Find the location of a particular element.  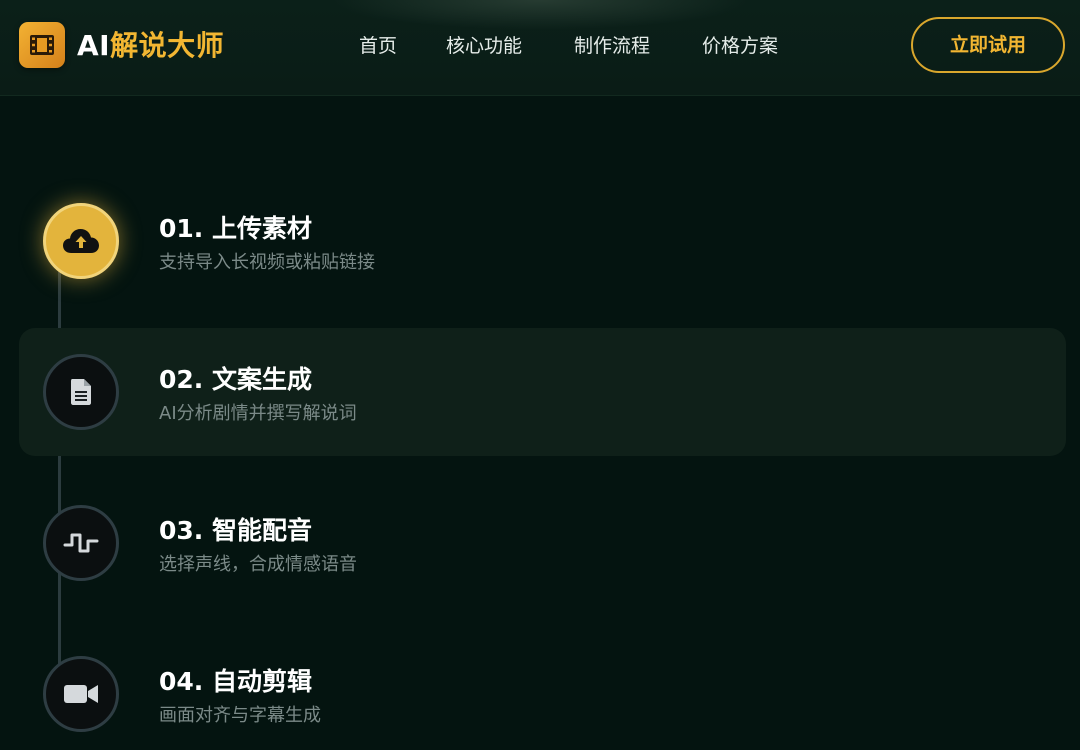

step-1-icon-circle is located at coordinates (81, 241).